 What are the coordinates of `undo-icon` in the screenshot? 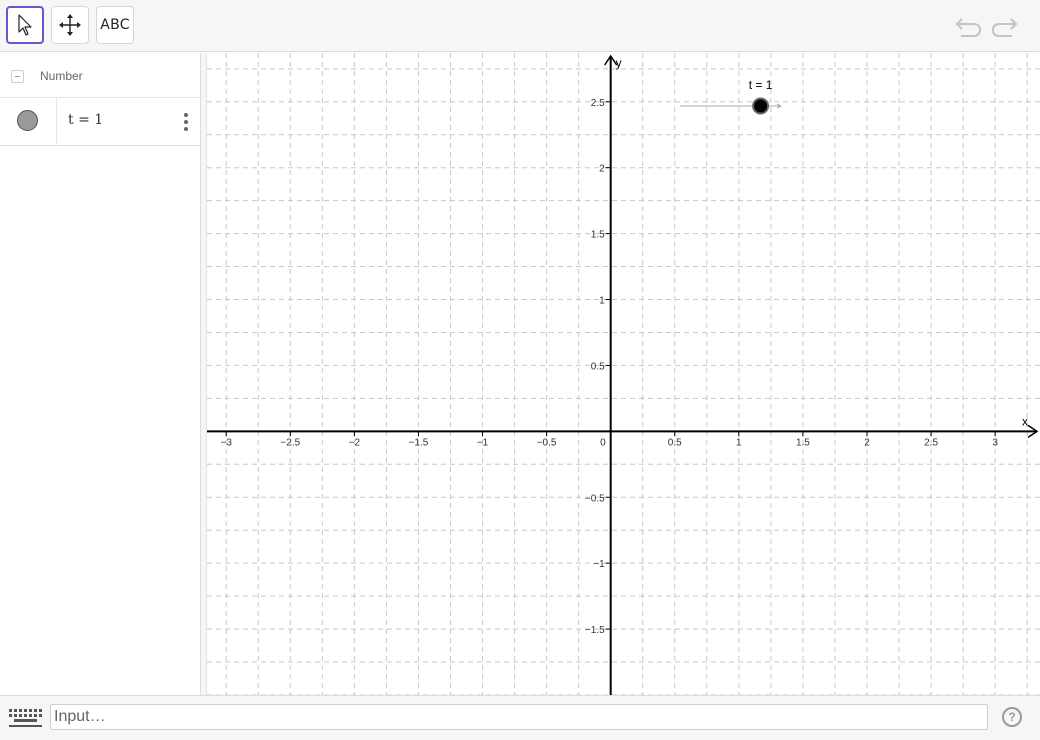 It's located at (968, 27).